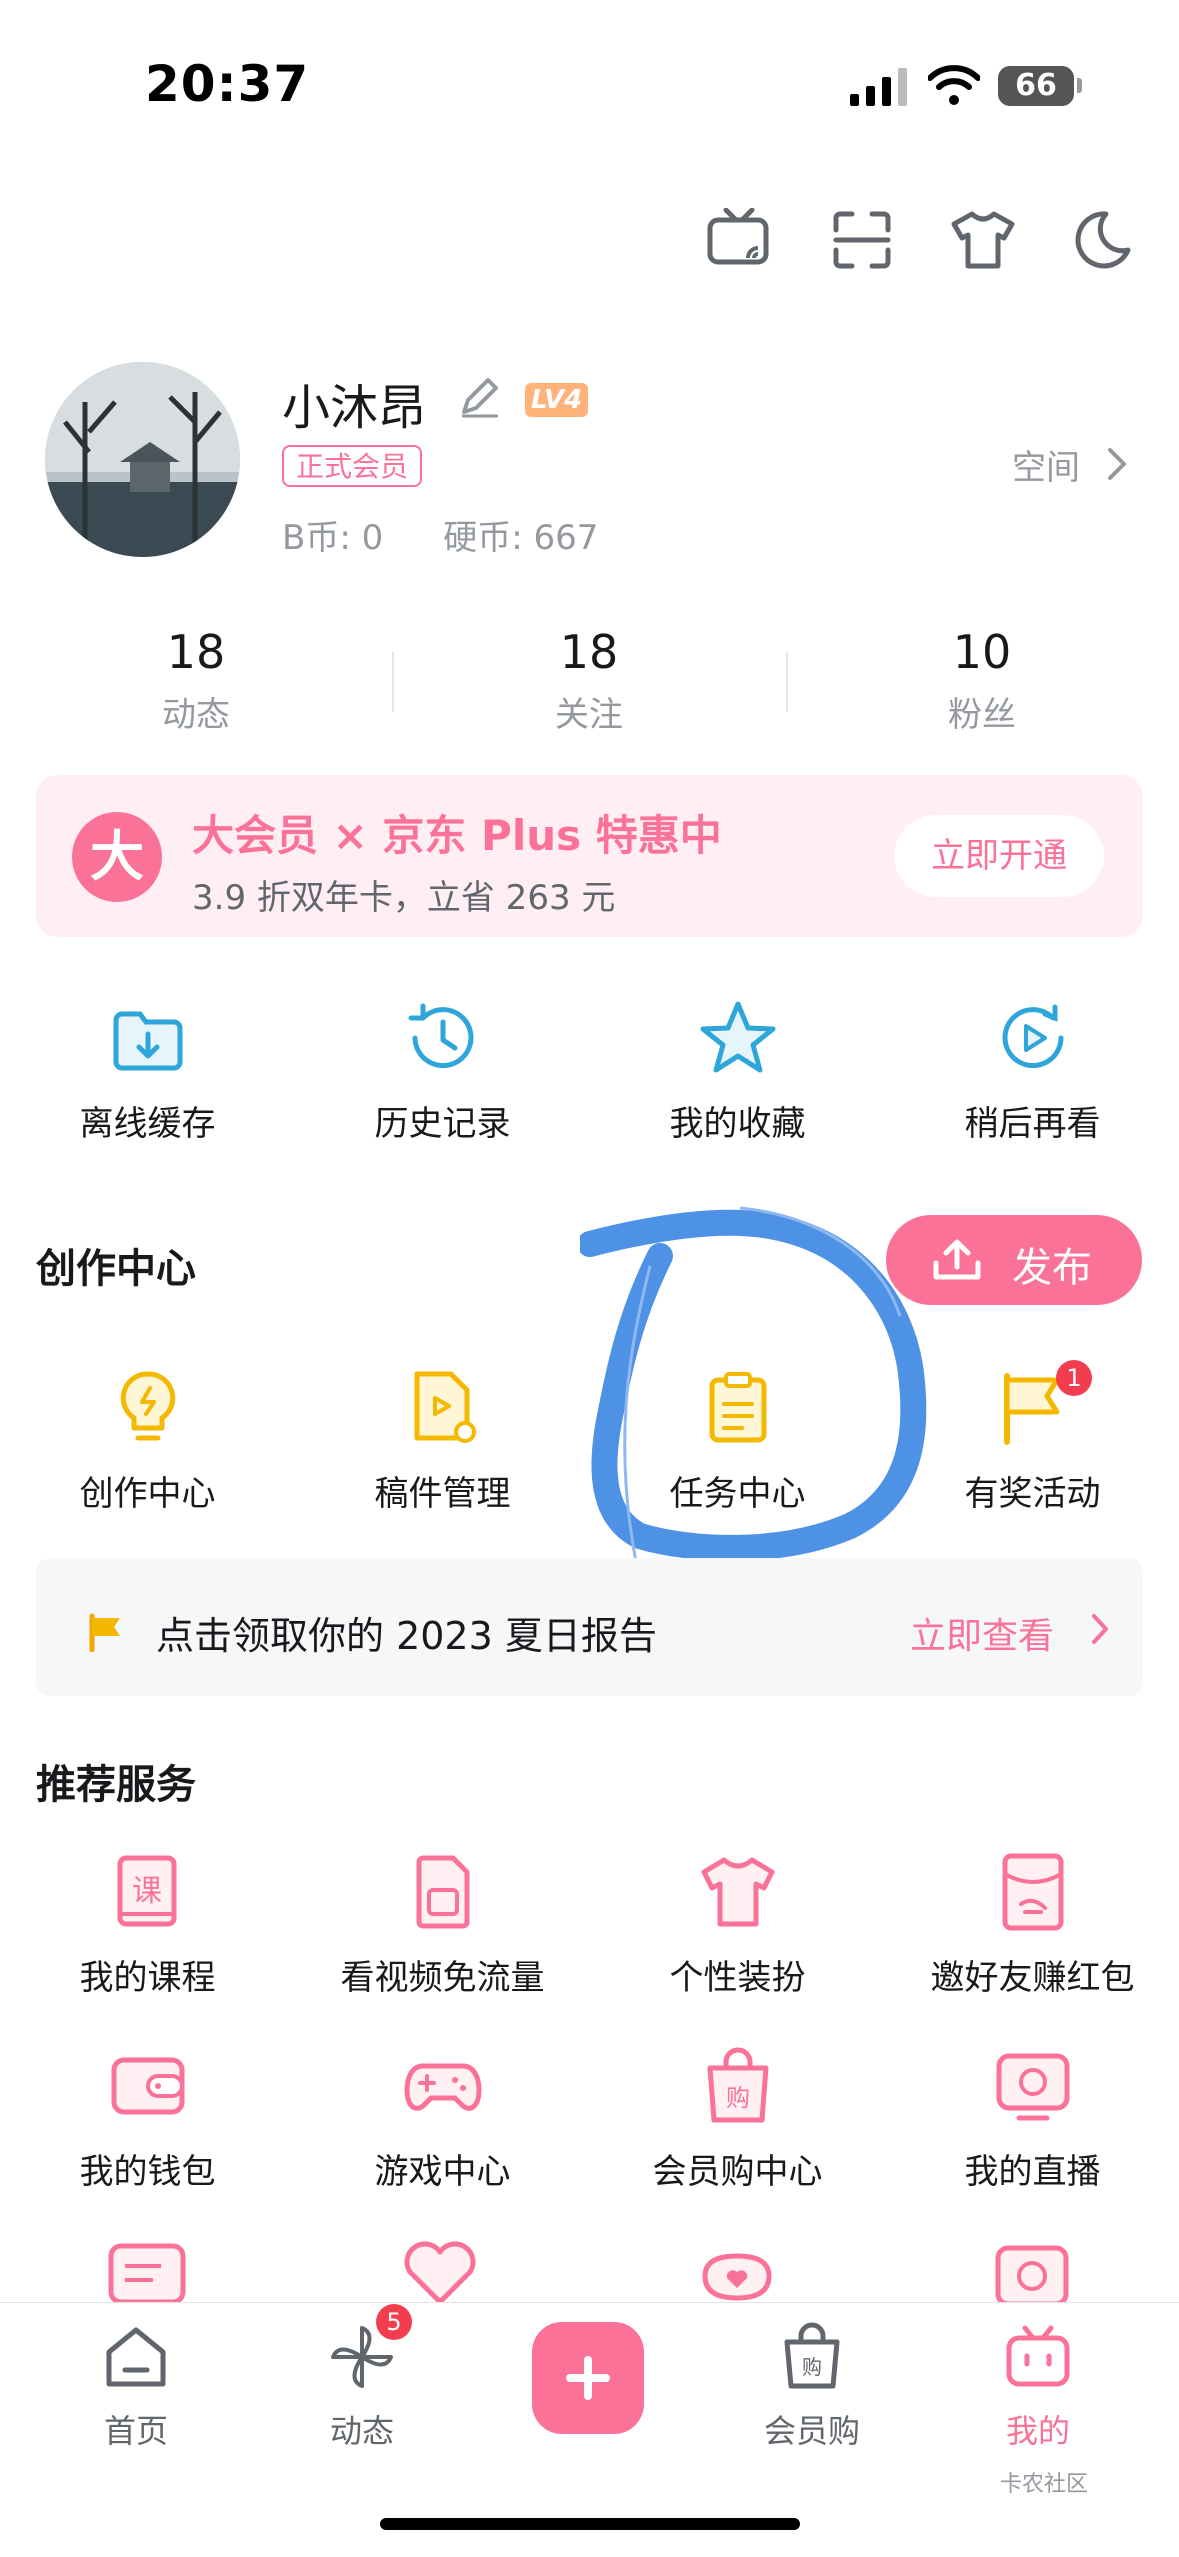 The width and height of the screenshot is (1179, 2557). I want to click on quick-favorites: 我的收藏, so click(737, 1071).